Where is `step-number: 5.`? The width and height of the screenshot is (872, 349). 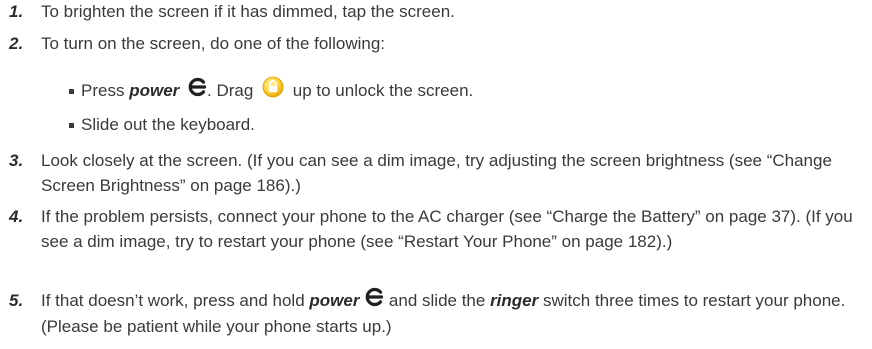
step-number: 5. is located at coordinates (16, 300).